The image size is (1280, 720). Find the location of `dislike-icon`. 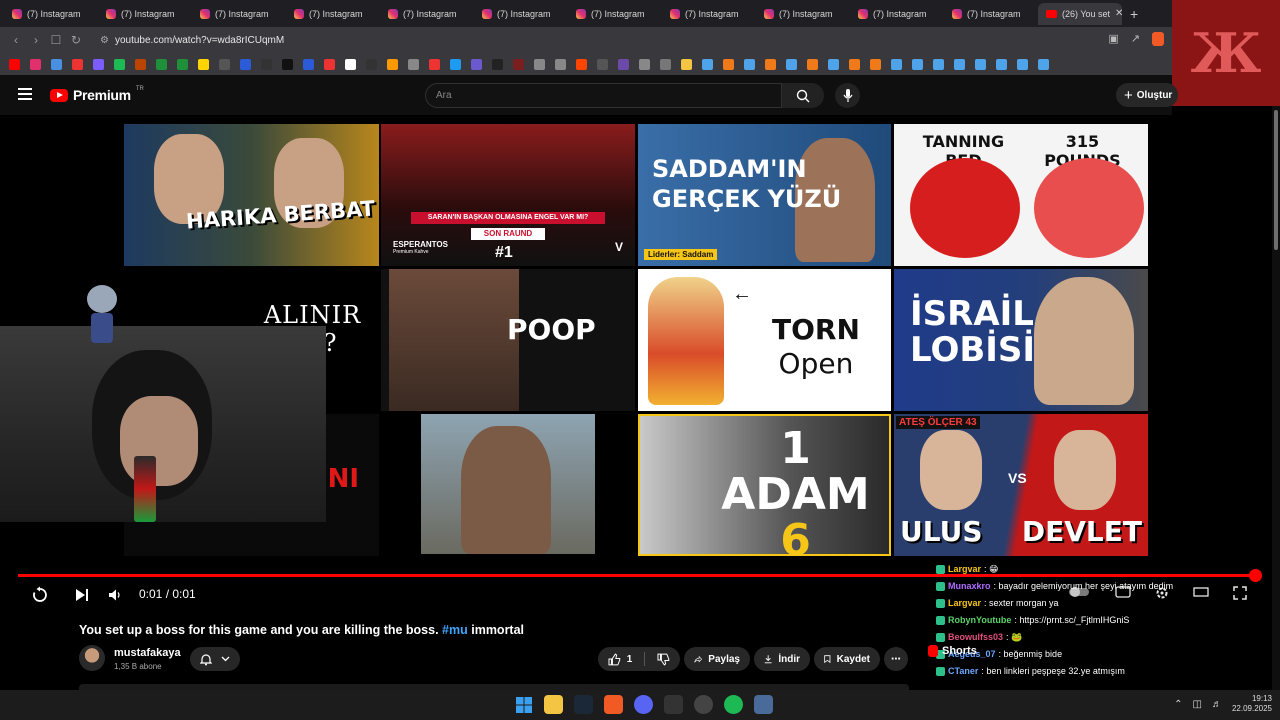

dislike-icon is located at coordinates (663, 659).